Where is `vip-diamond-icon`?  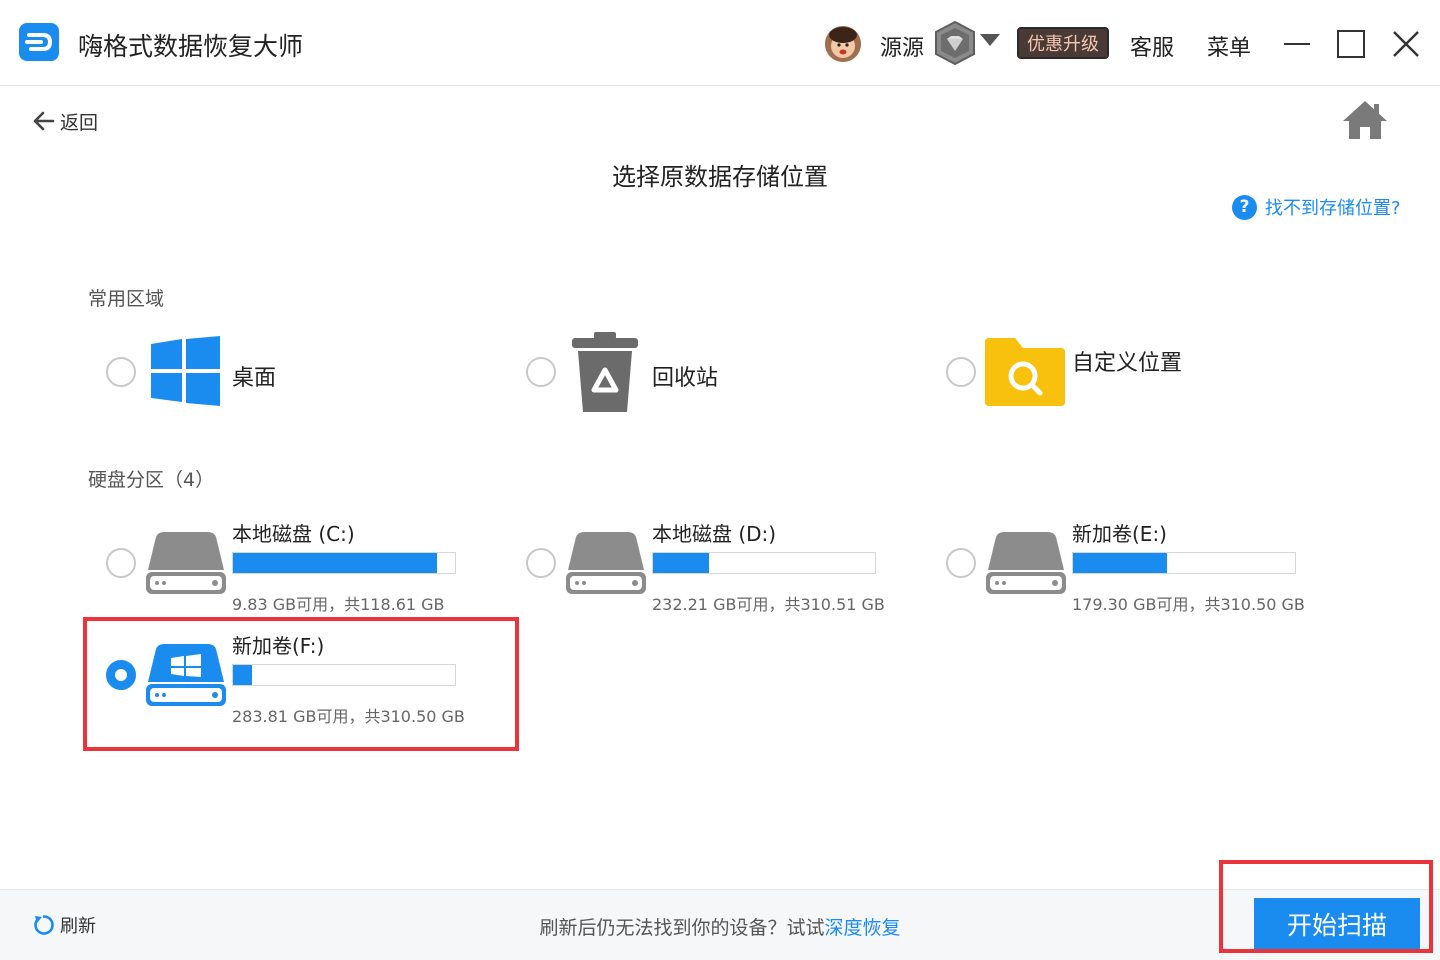
vip-diamond-icon is located at coordinates (955, 45).